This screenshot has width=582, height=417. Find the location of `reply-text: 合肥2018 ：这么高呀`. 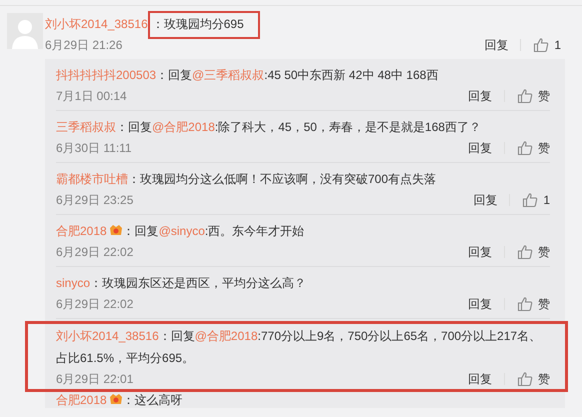

reply-text: 合肥2018 ：这么高呀 is located at coordinates (120, 400).